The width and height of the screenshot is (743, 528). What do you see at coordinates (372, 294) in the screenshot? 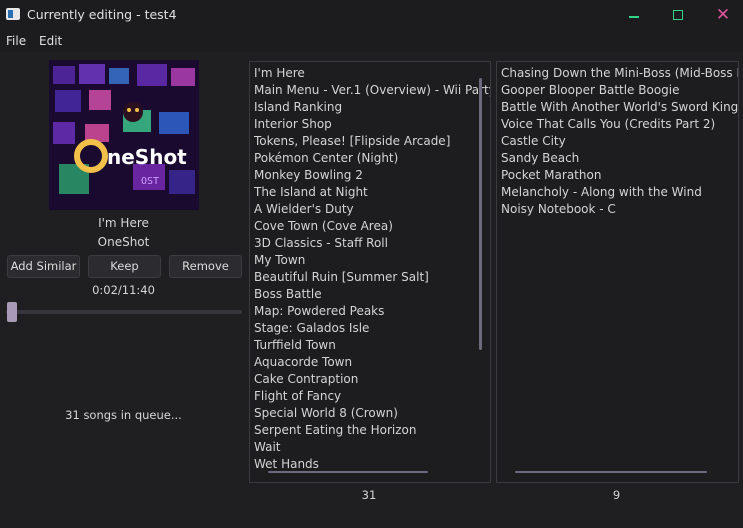
I see `list-item: Boss Battle` at bounding box center [372, 294].